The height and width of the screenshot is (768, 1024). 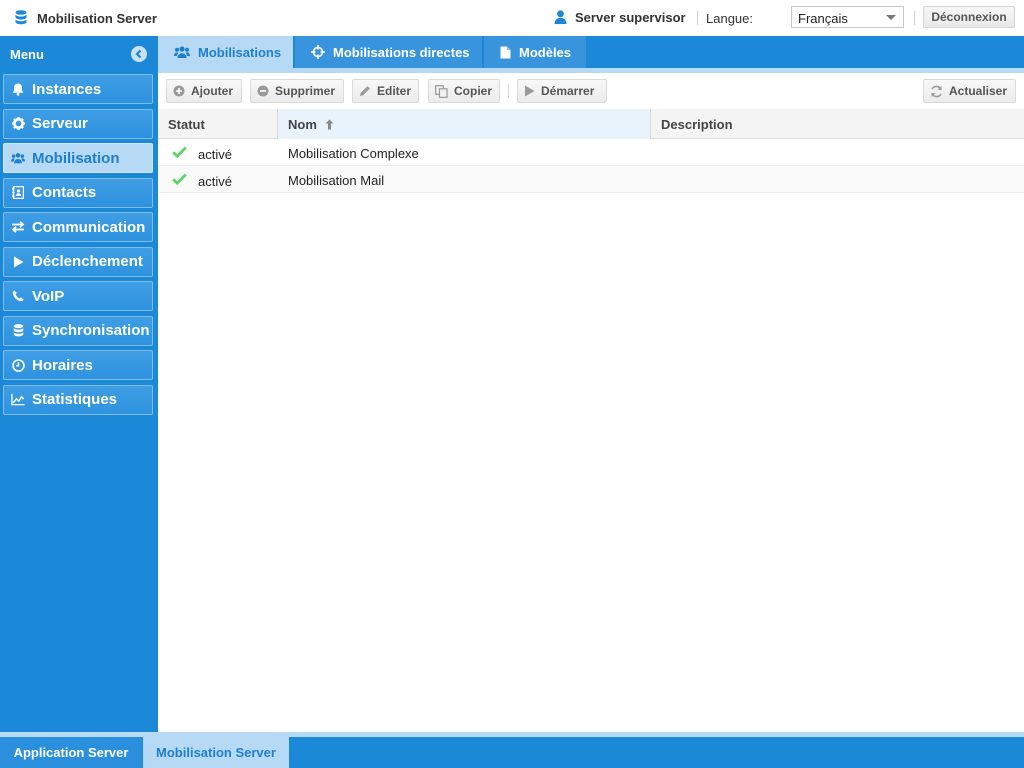 What do you see at coordinates (240, 52) in the screenshot?
I see `tab-label: Mobilisations` at bounding box center [240, 52].